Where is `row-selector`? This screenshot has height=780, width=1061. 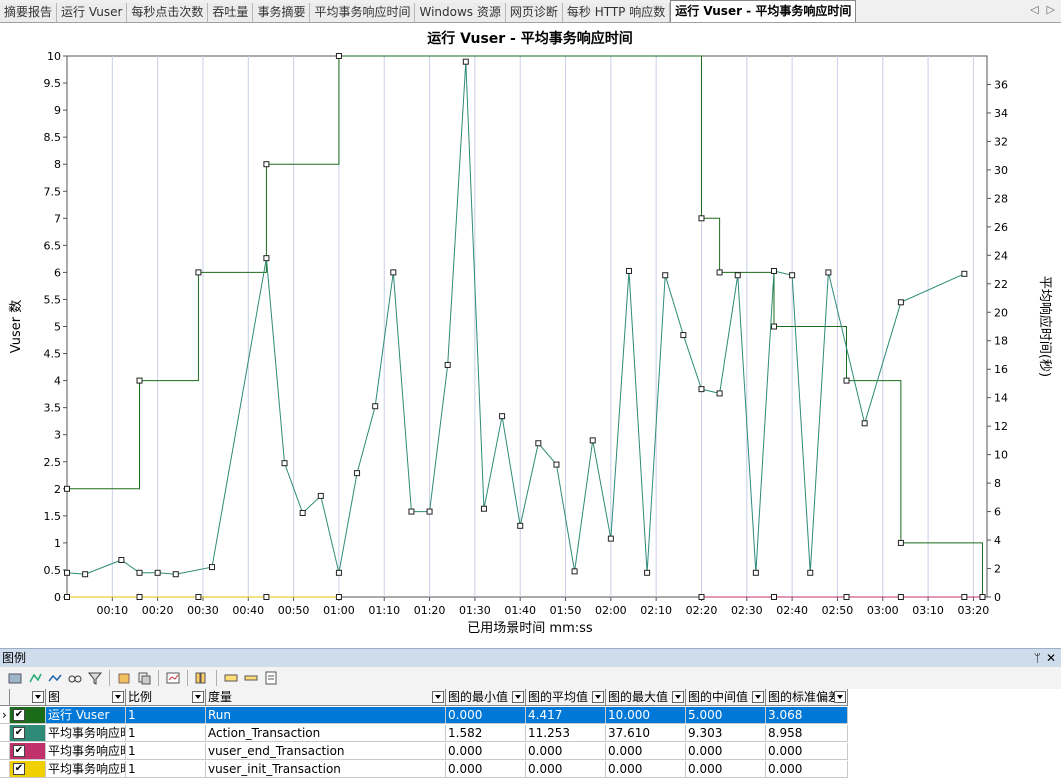
row-selector is located at coordinates (5, 751).